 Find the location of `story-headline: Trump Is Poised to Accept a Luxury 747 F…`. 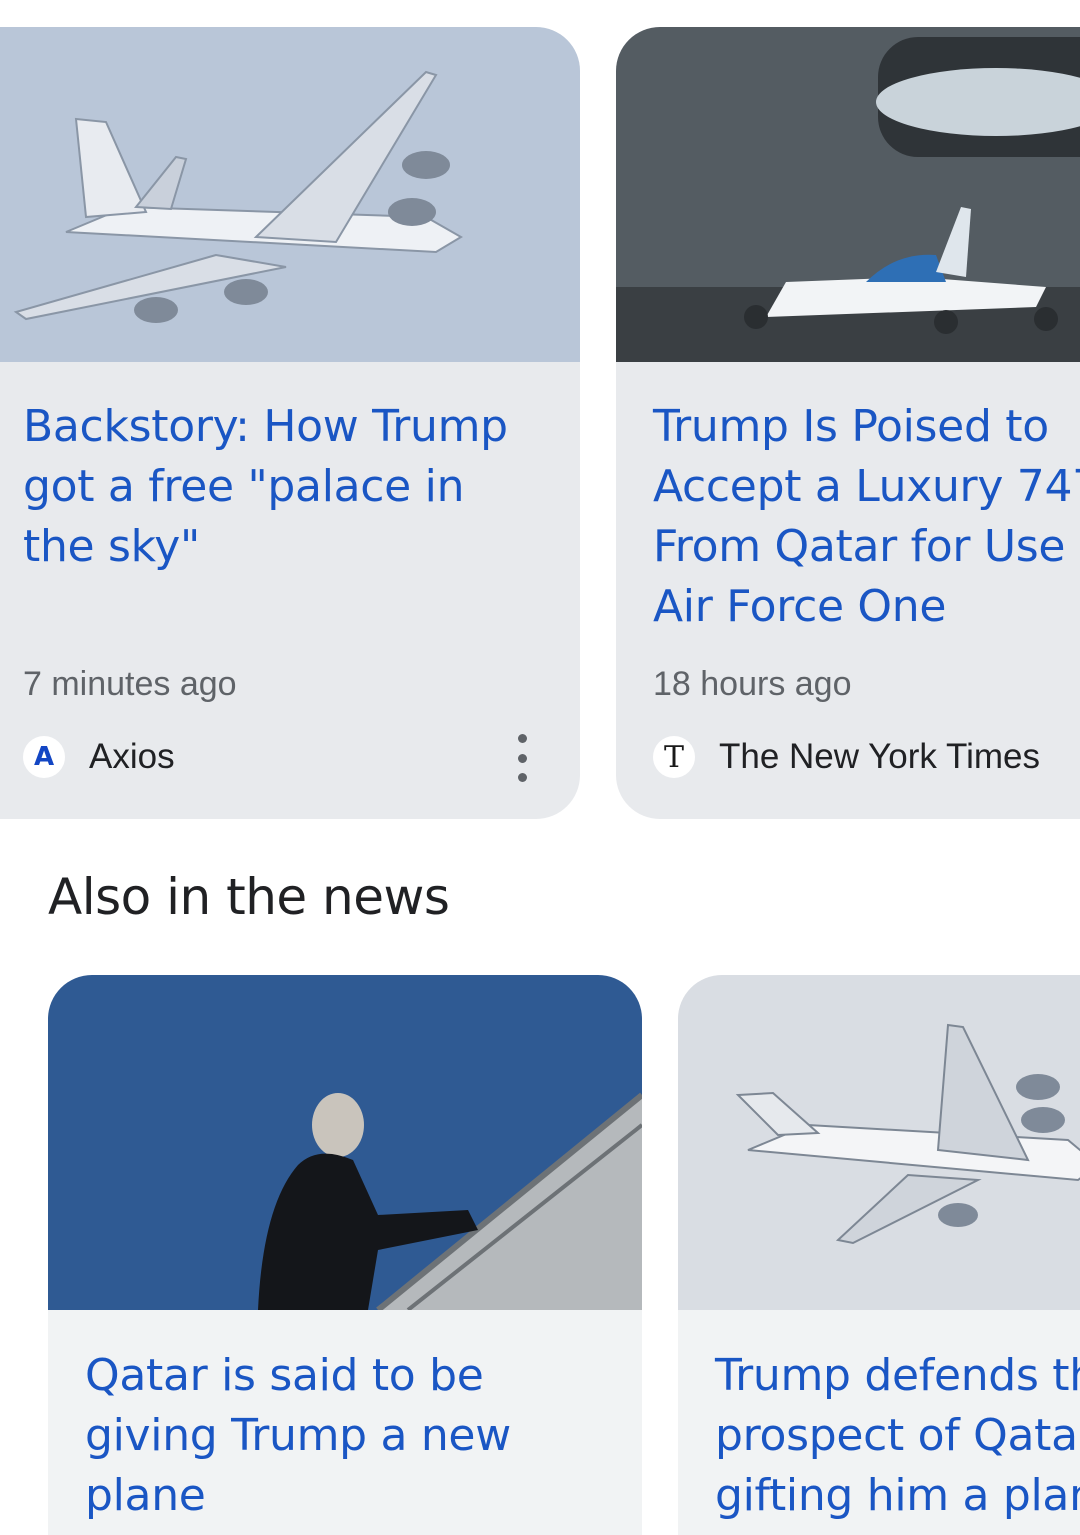

story-headline: Trump Is Poised to Accept a Luxury 747 F… is located at coordinates (866, 517).